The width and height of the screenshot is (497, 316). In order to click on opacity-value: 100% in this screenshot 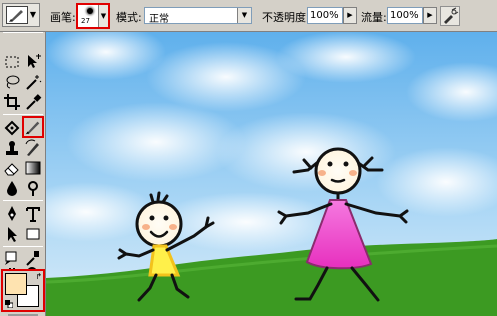, I will do `click(324, 15)`.